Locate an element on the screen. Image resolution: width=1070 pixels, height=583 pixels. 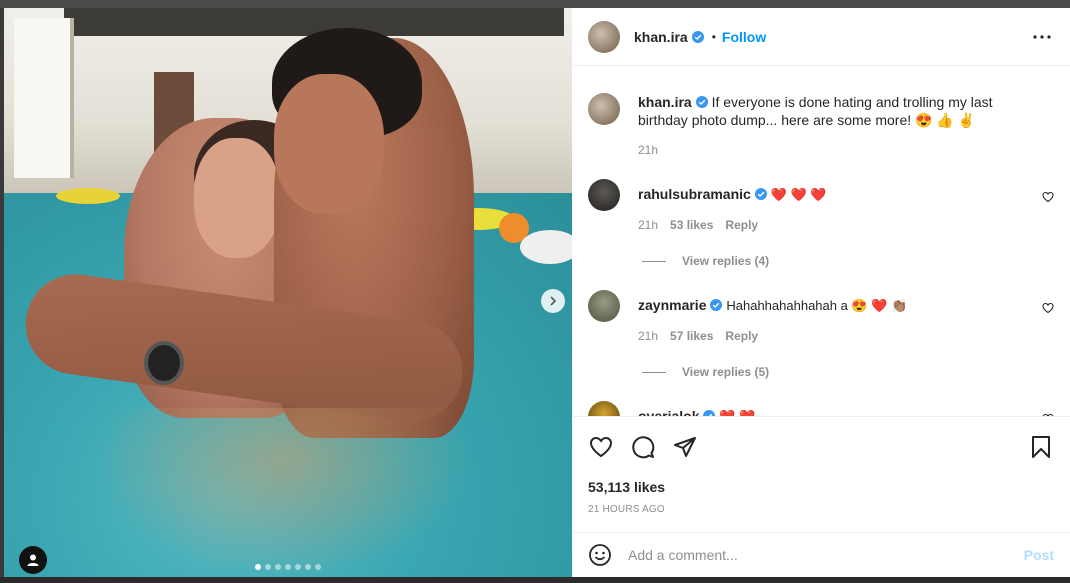
comment-meta: 21h 57 likes Reply is located at coordinates (838, 336).